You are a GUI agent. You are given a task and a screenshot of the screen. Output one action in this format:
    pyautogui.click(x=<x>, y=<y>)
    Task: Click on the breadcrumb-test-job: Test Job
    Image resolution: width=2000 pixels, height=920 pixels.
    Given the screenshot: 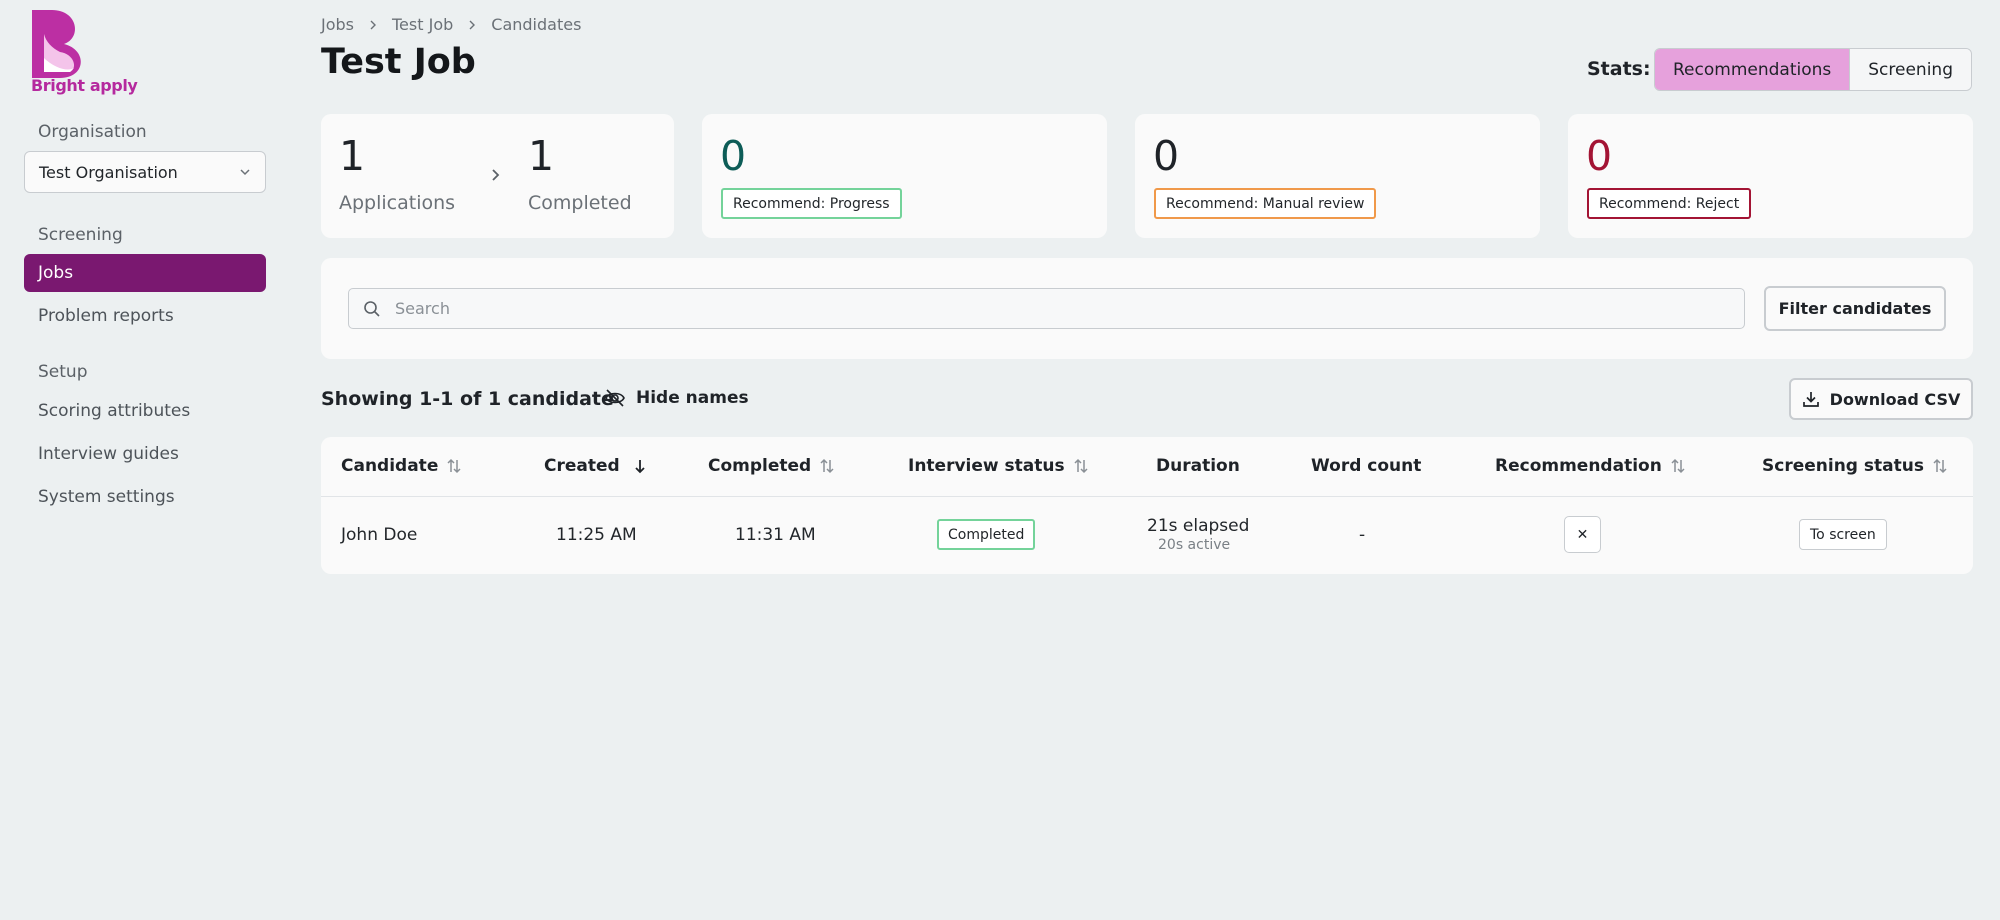 What is the action you would take?
    pyautogui.click(x=422, y=24)
    